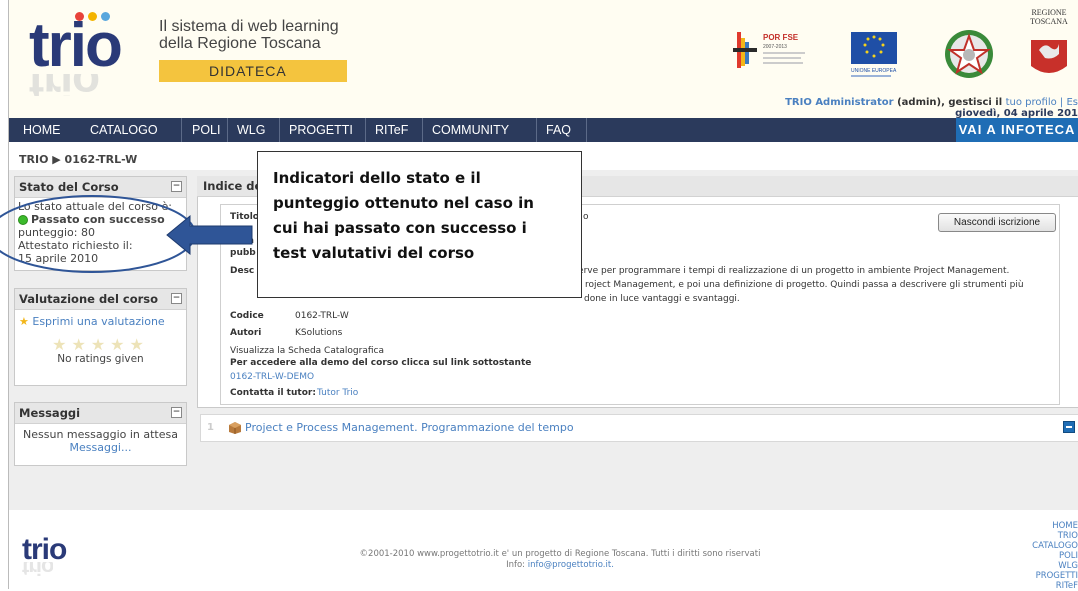 Image resolution: width=1078 pixels, height=591 pixels. Describe the element at coordinates (1049, 40) in the screenshot. I see `regione-toscana-icon: REGIONE TOSCANA` at that location.